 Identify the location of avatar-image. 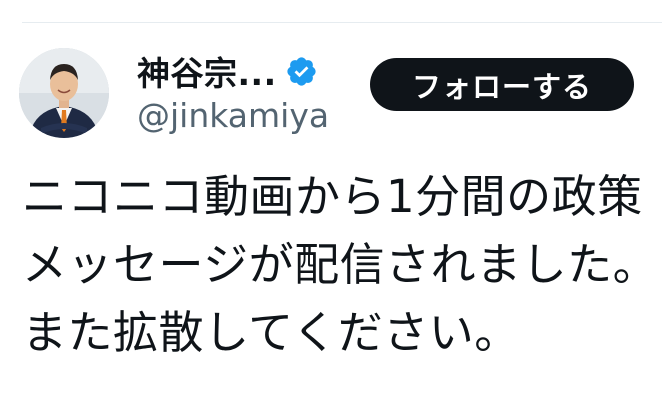
(64, 93).